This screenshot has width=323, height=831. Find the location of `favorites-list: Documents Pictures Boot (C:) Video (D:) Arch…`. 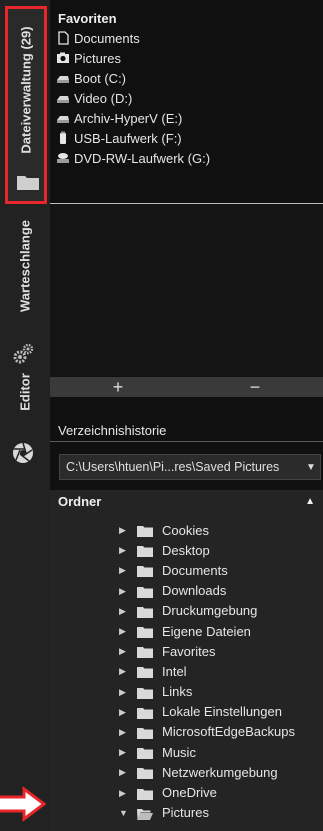

favorites-list: Documents Pictures Boot (C:) Video (D:) Arch… is located at coordinates (186, 98).